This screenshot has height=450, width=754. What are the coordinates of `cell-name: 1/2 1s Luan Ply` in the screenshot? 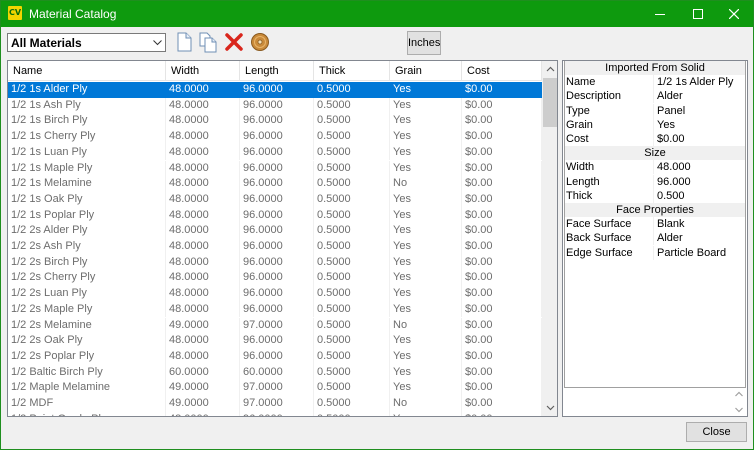 It's located at (87, 152).